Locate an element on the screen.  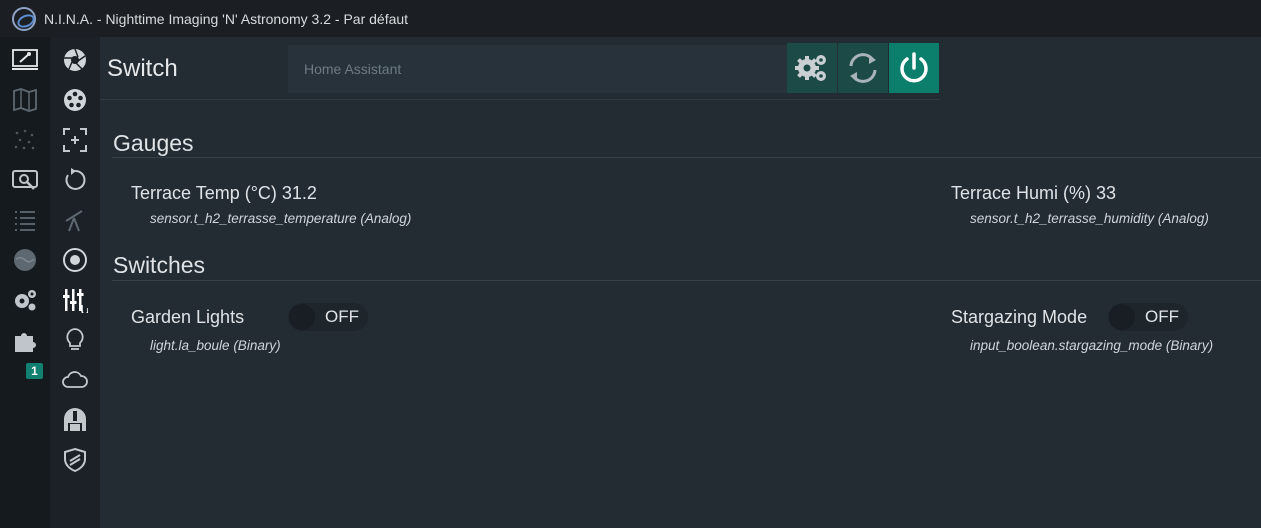
sliders-icon is located at coordinates (75, 300).